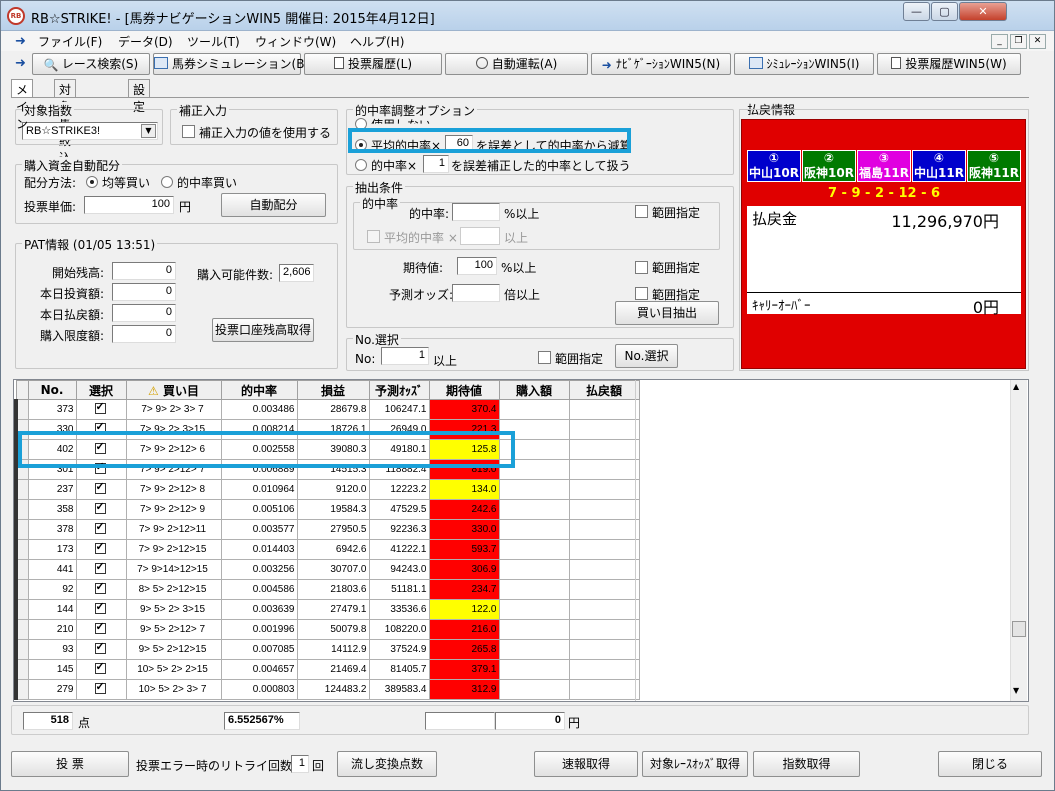 This screenshot has width=1055, height=791. I want to click on range2-checkbox, so click(641, 267).